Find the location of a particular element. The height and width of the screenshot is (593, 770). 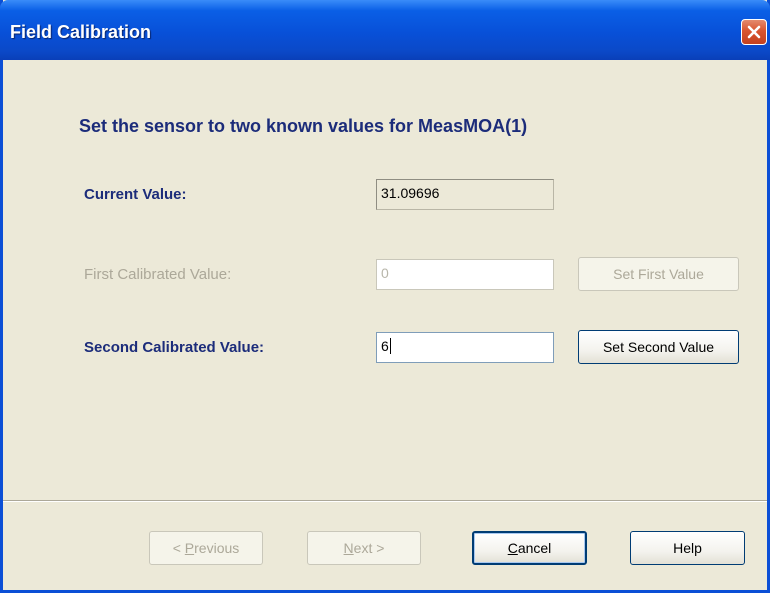

first-calibrated-value-label: First Calibrated Value: is located at coordinates (158, 274).